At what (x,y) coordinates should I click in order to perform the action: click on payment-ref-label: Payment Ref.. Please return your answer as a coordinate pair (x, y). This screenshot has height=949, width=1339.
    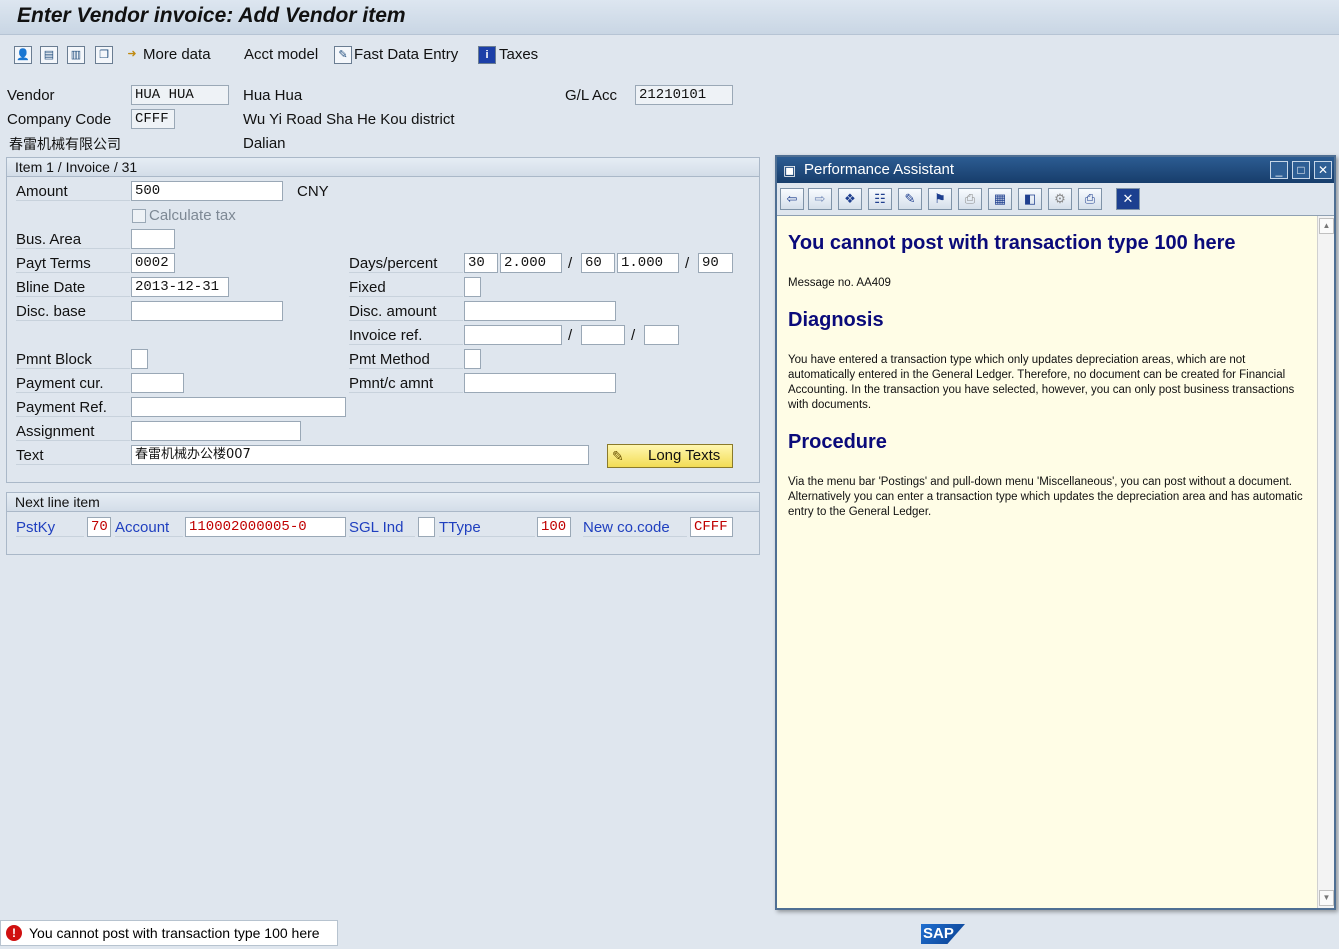
    Looking at the image, I should click on (73, 408).